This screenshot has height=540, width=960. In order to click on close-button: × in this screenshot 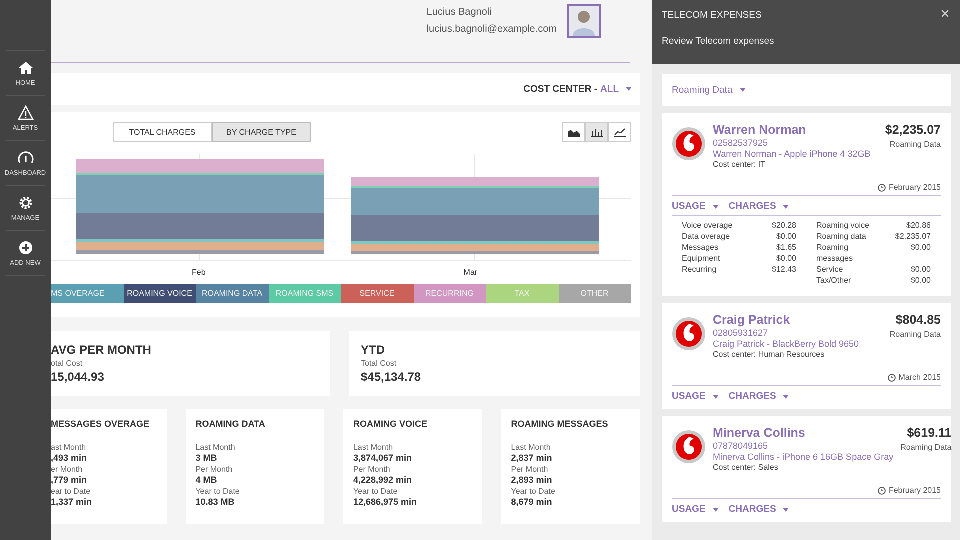, I will do `click(945, 15)`.